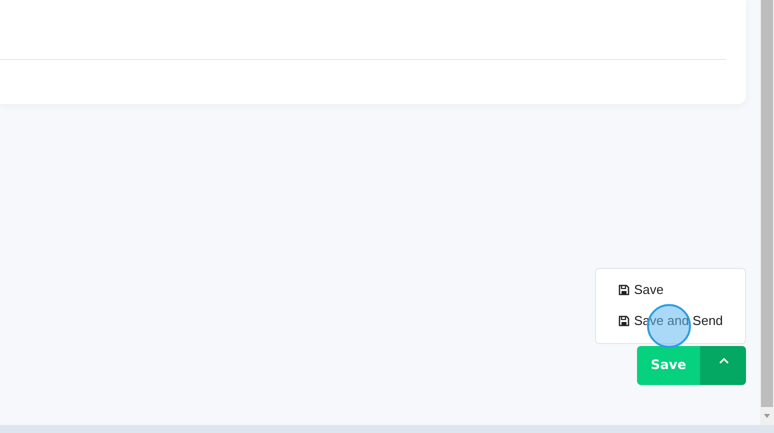 This screenshot has width=774, height=433. I want to click on dropdown-toggle-button, so click(723, 365).